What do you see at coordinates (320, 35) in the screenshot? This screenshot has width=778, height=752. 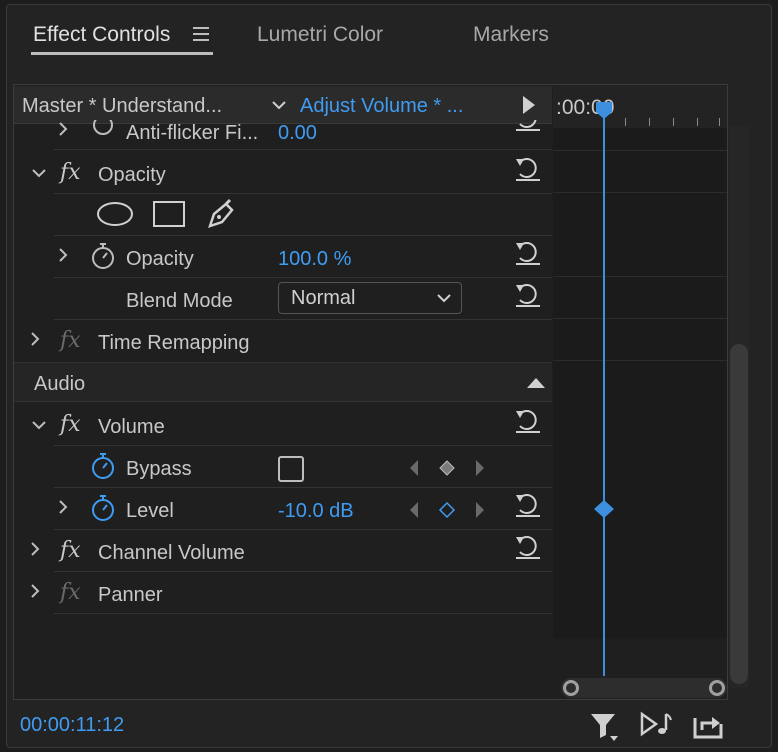 I see `tab-lumetri-color: Lumetri Color` at bounding box center [320, 35].